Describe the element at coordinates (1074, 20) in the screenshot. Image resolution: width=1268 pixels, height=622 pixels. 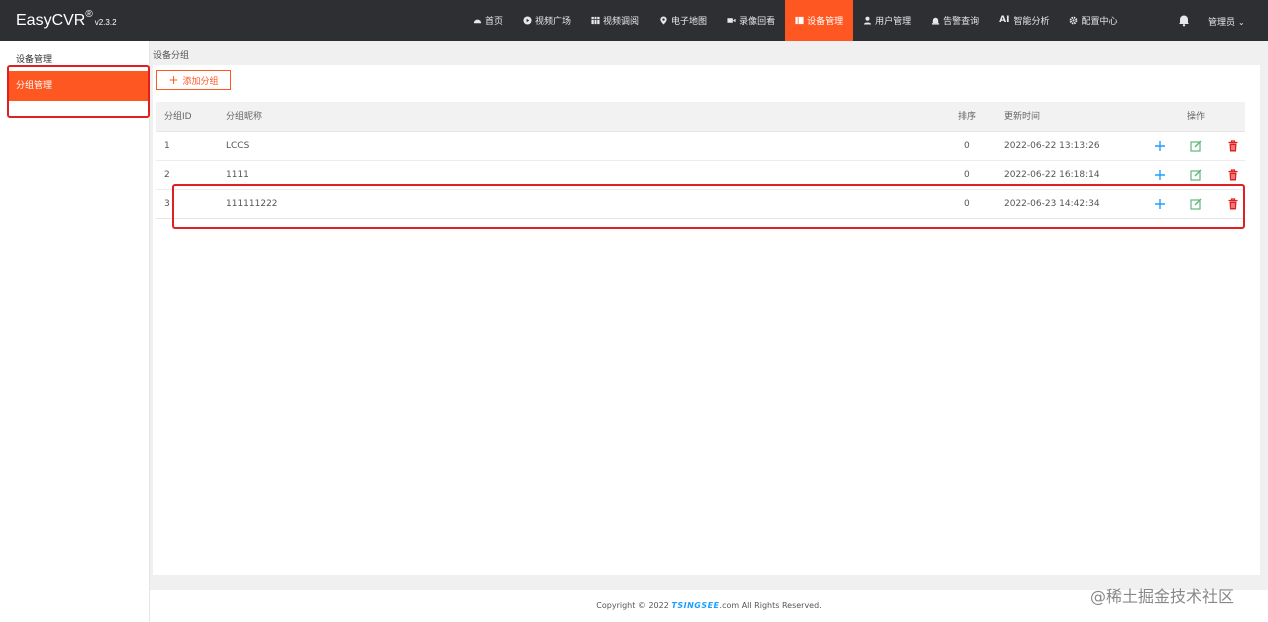
I see `gear-icon` at that location.